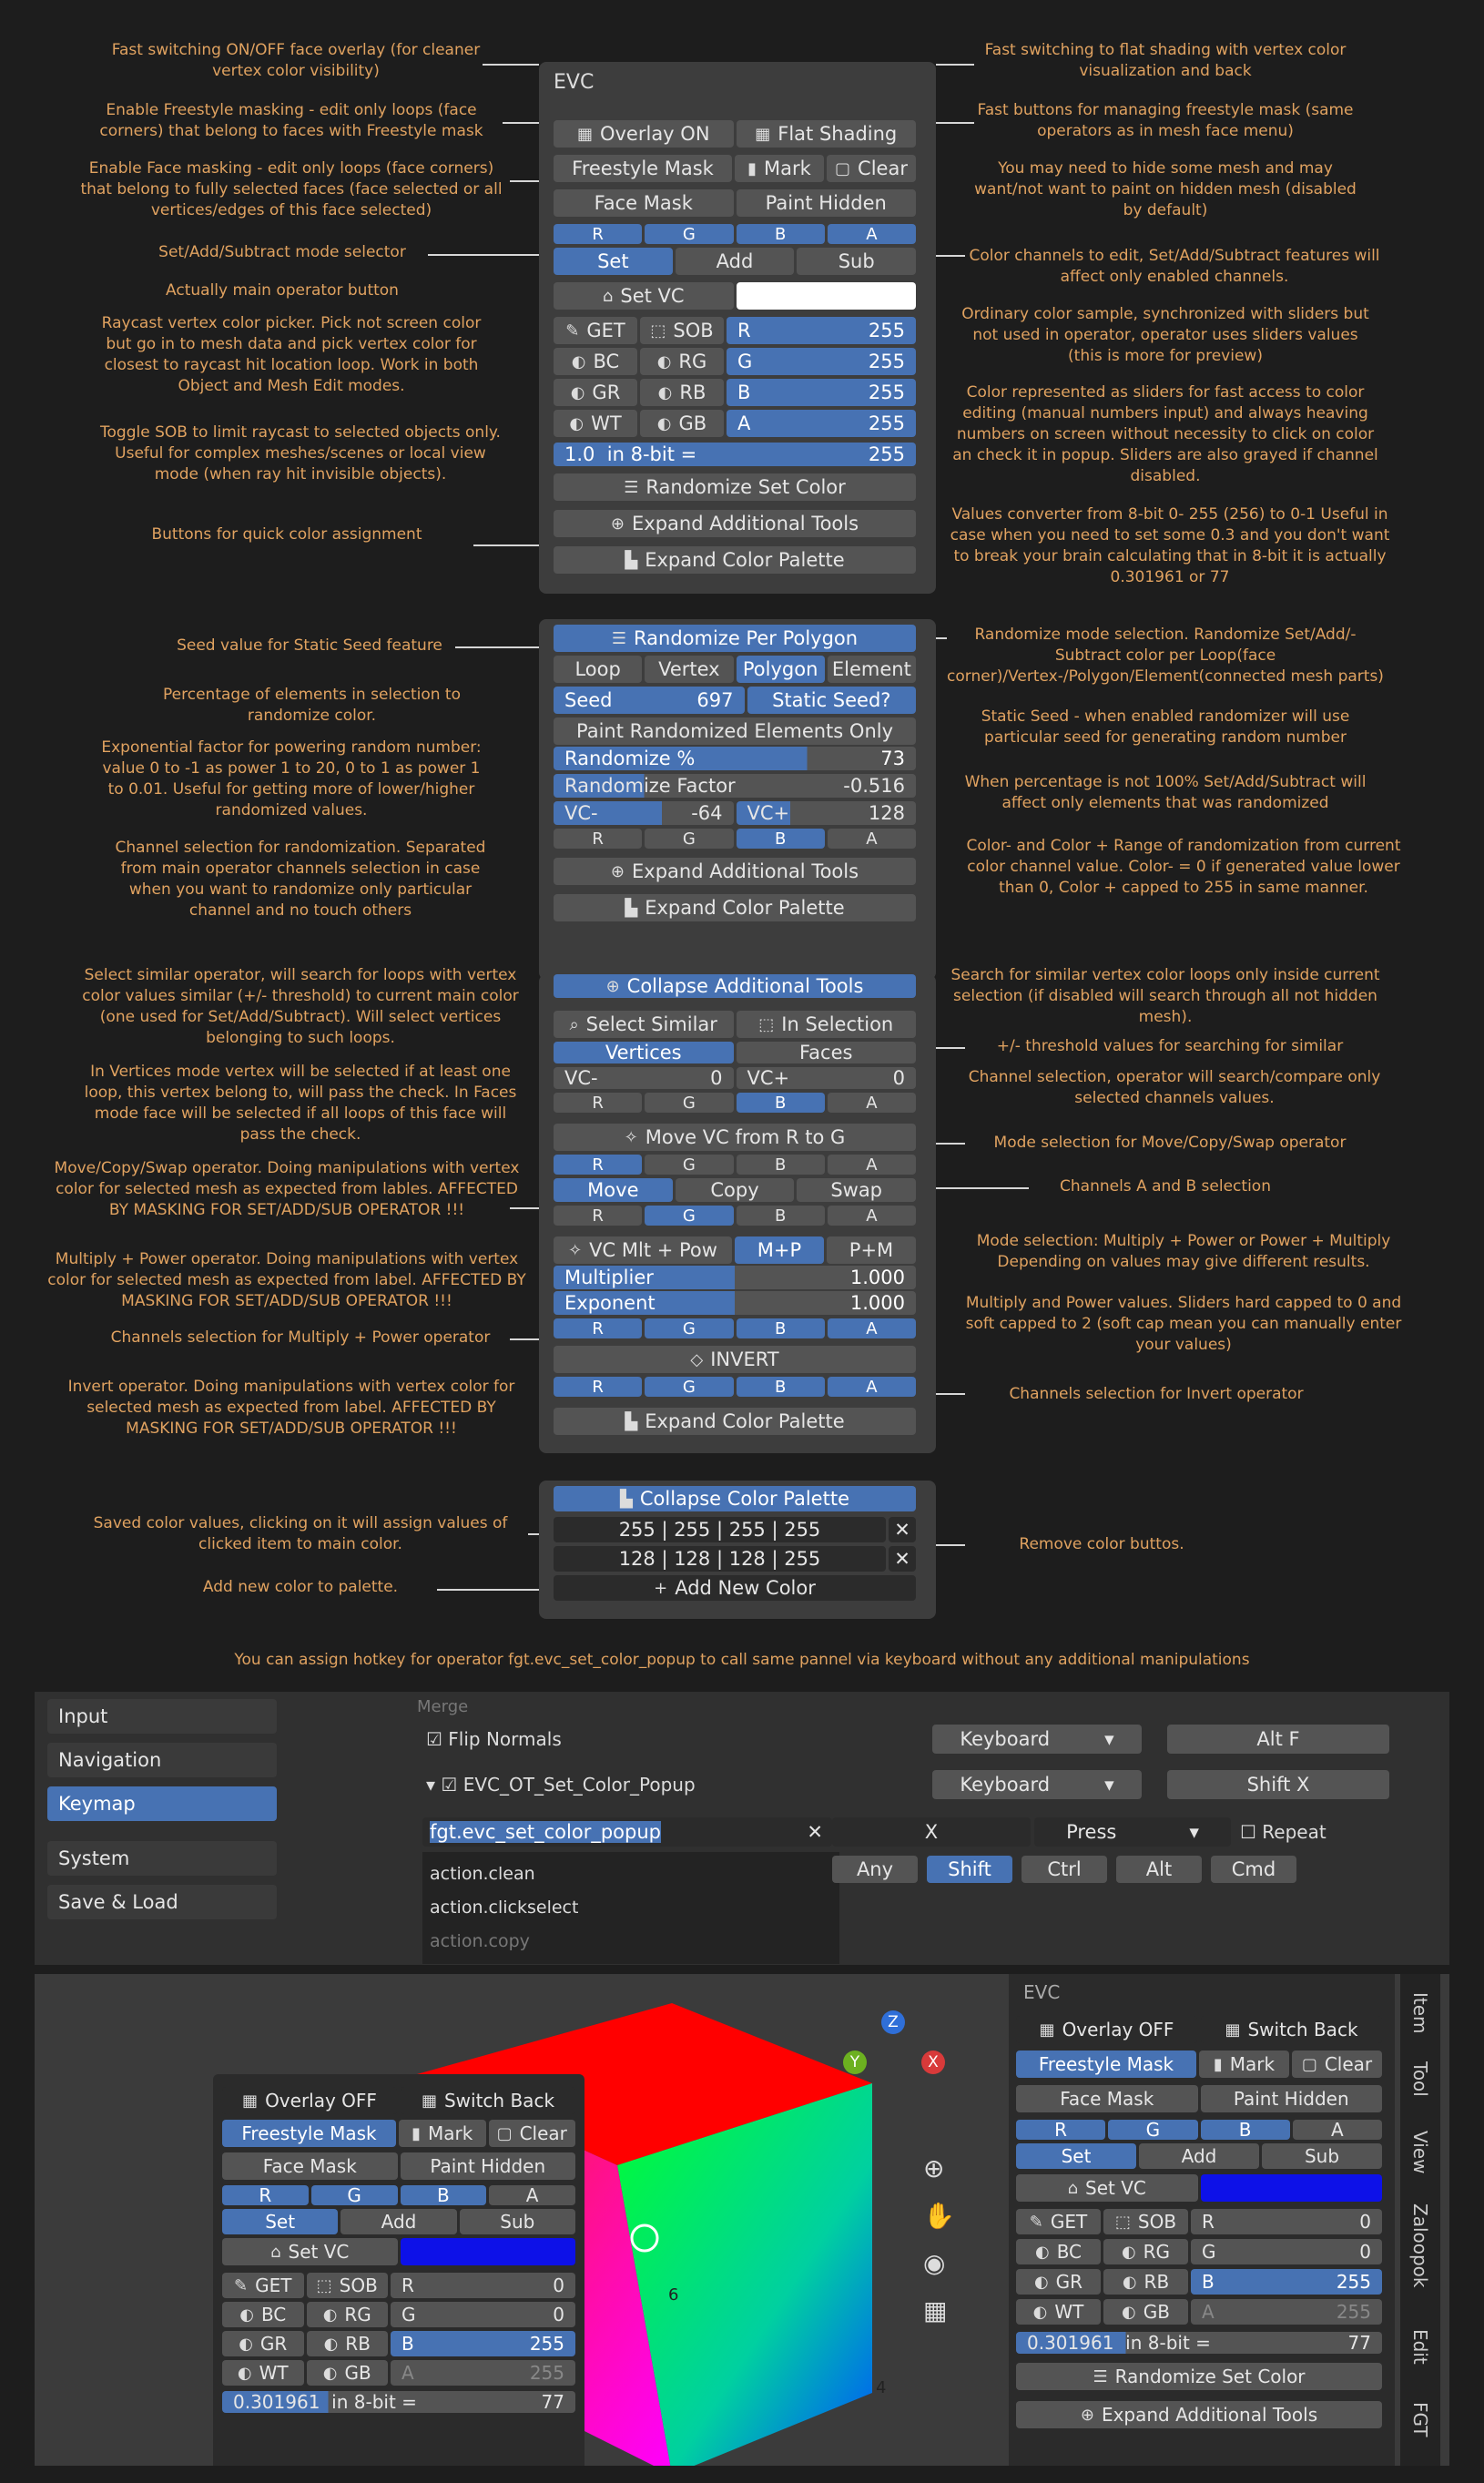  I want to click on switch-back-button: ▦ Switch Back, so click(488, 2100).